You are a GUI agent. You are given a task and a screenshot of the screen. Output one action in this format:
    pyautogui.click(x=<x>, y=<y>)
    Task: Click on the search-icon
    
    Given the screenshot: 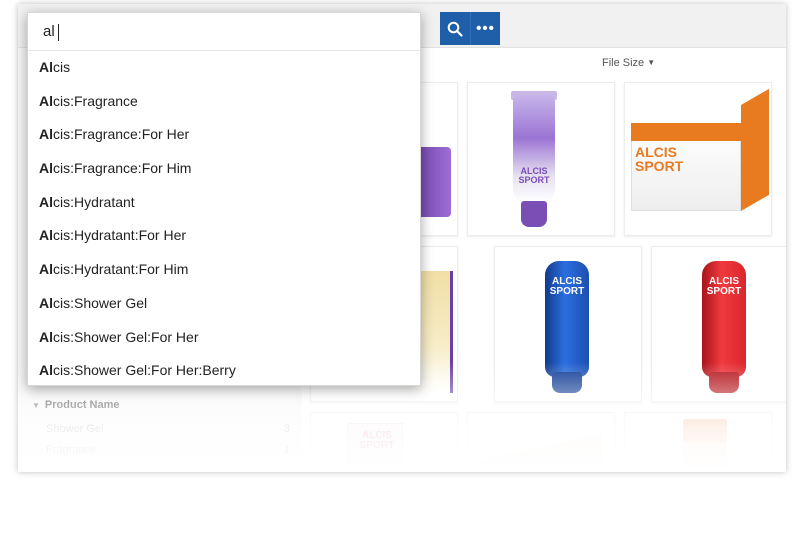 What is the action you would take?
    pyautogui.click(x=455, y=29)
    